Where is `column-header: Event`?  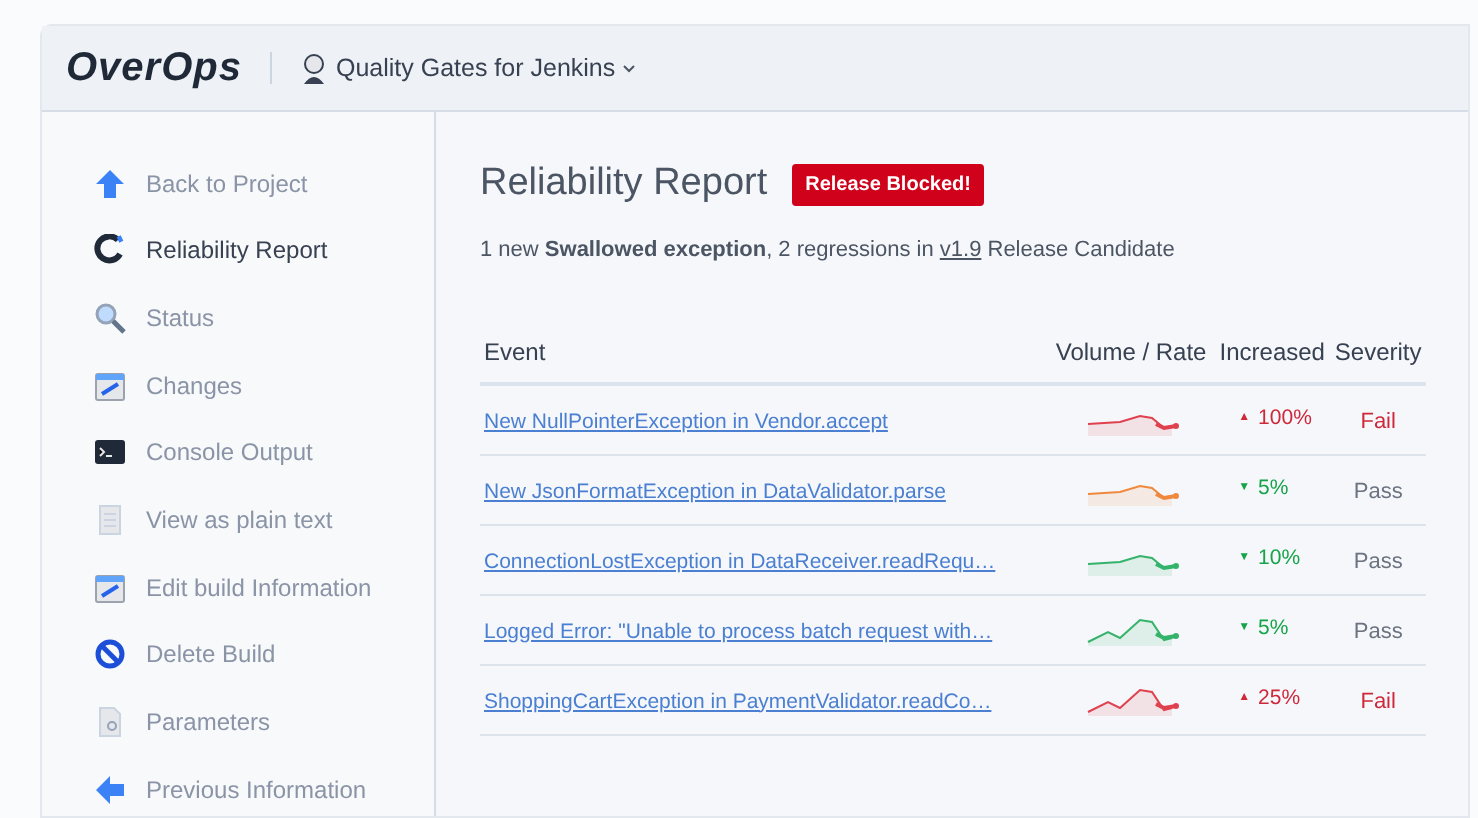
column-header: Event is located at coordinates (515, 352).